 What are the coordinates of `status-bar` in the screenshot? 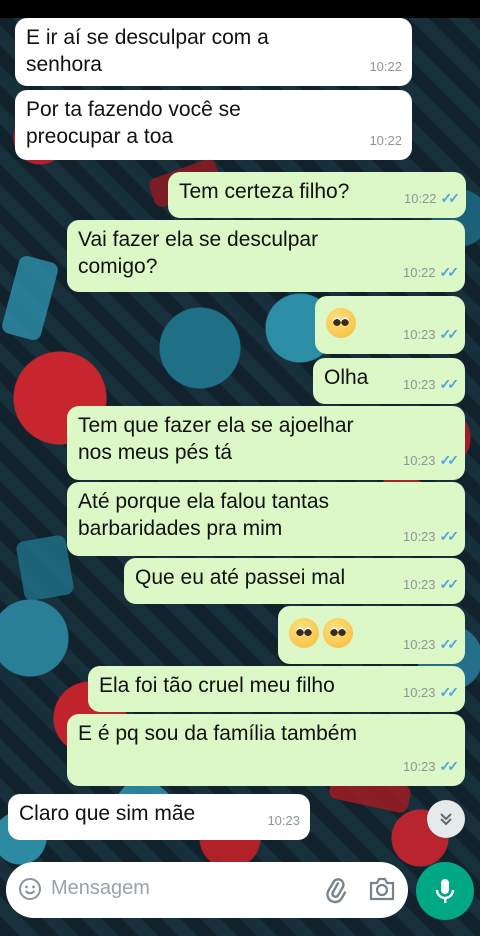 It's located at (240, 9).